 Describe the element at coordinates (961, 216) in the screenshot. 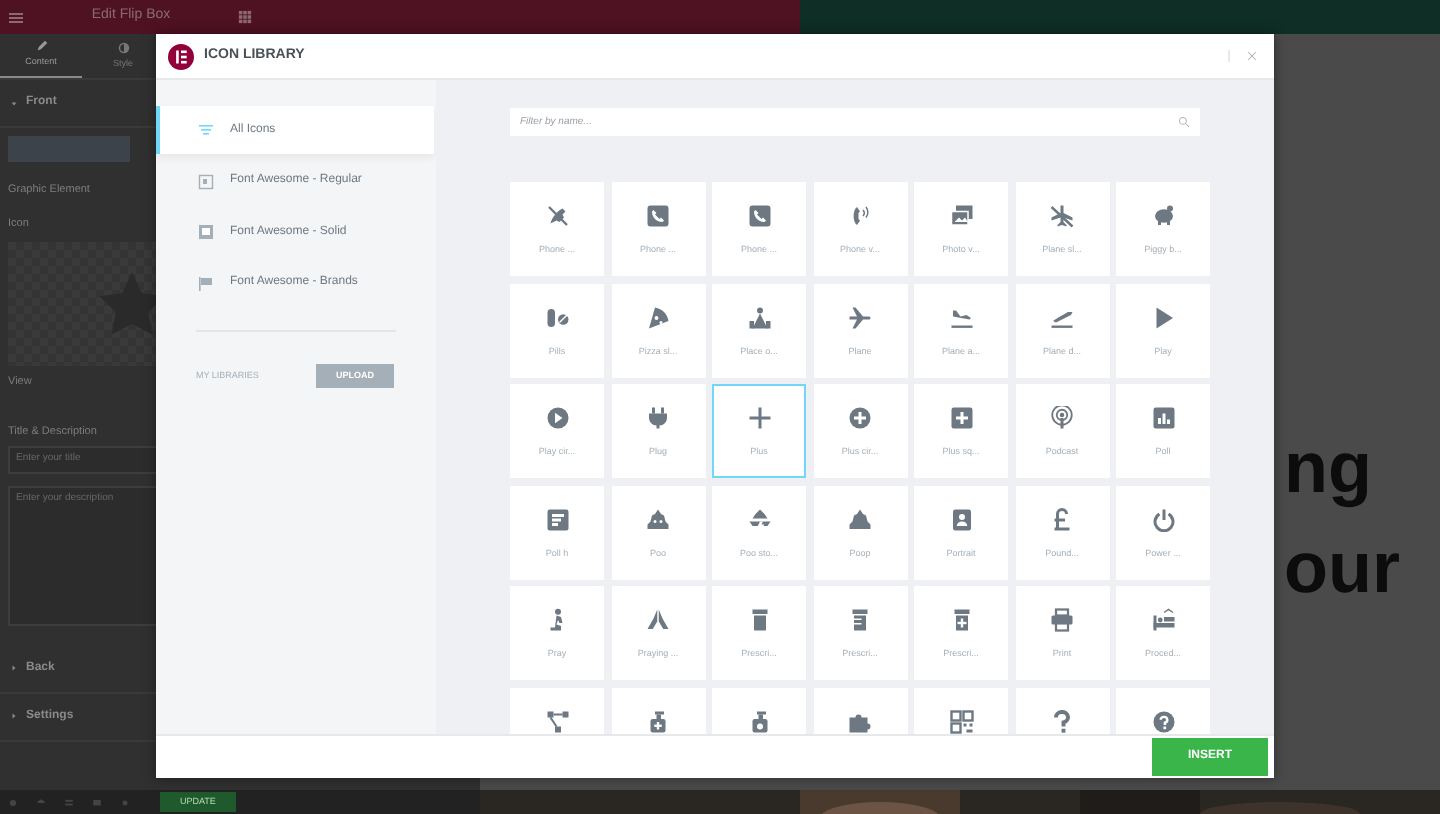

I see `photos-icon` at that location.